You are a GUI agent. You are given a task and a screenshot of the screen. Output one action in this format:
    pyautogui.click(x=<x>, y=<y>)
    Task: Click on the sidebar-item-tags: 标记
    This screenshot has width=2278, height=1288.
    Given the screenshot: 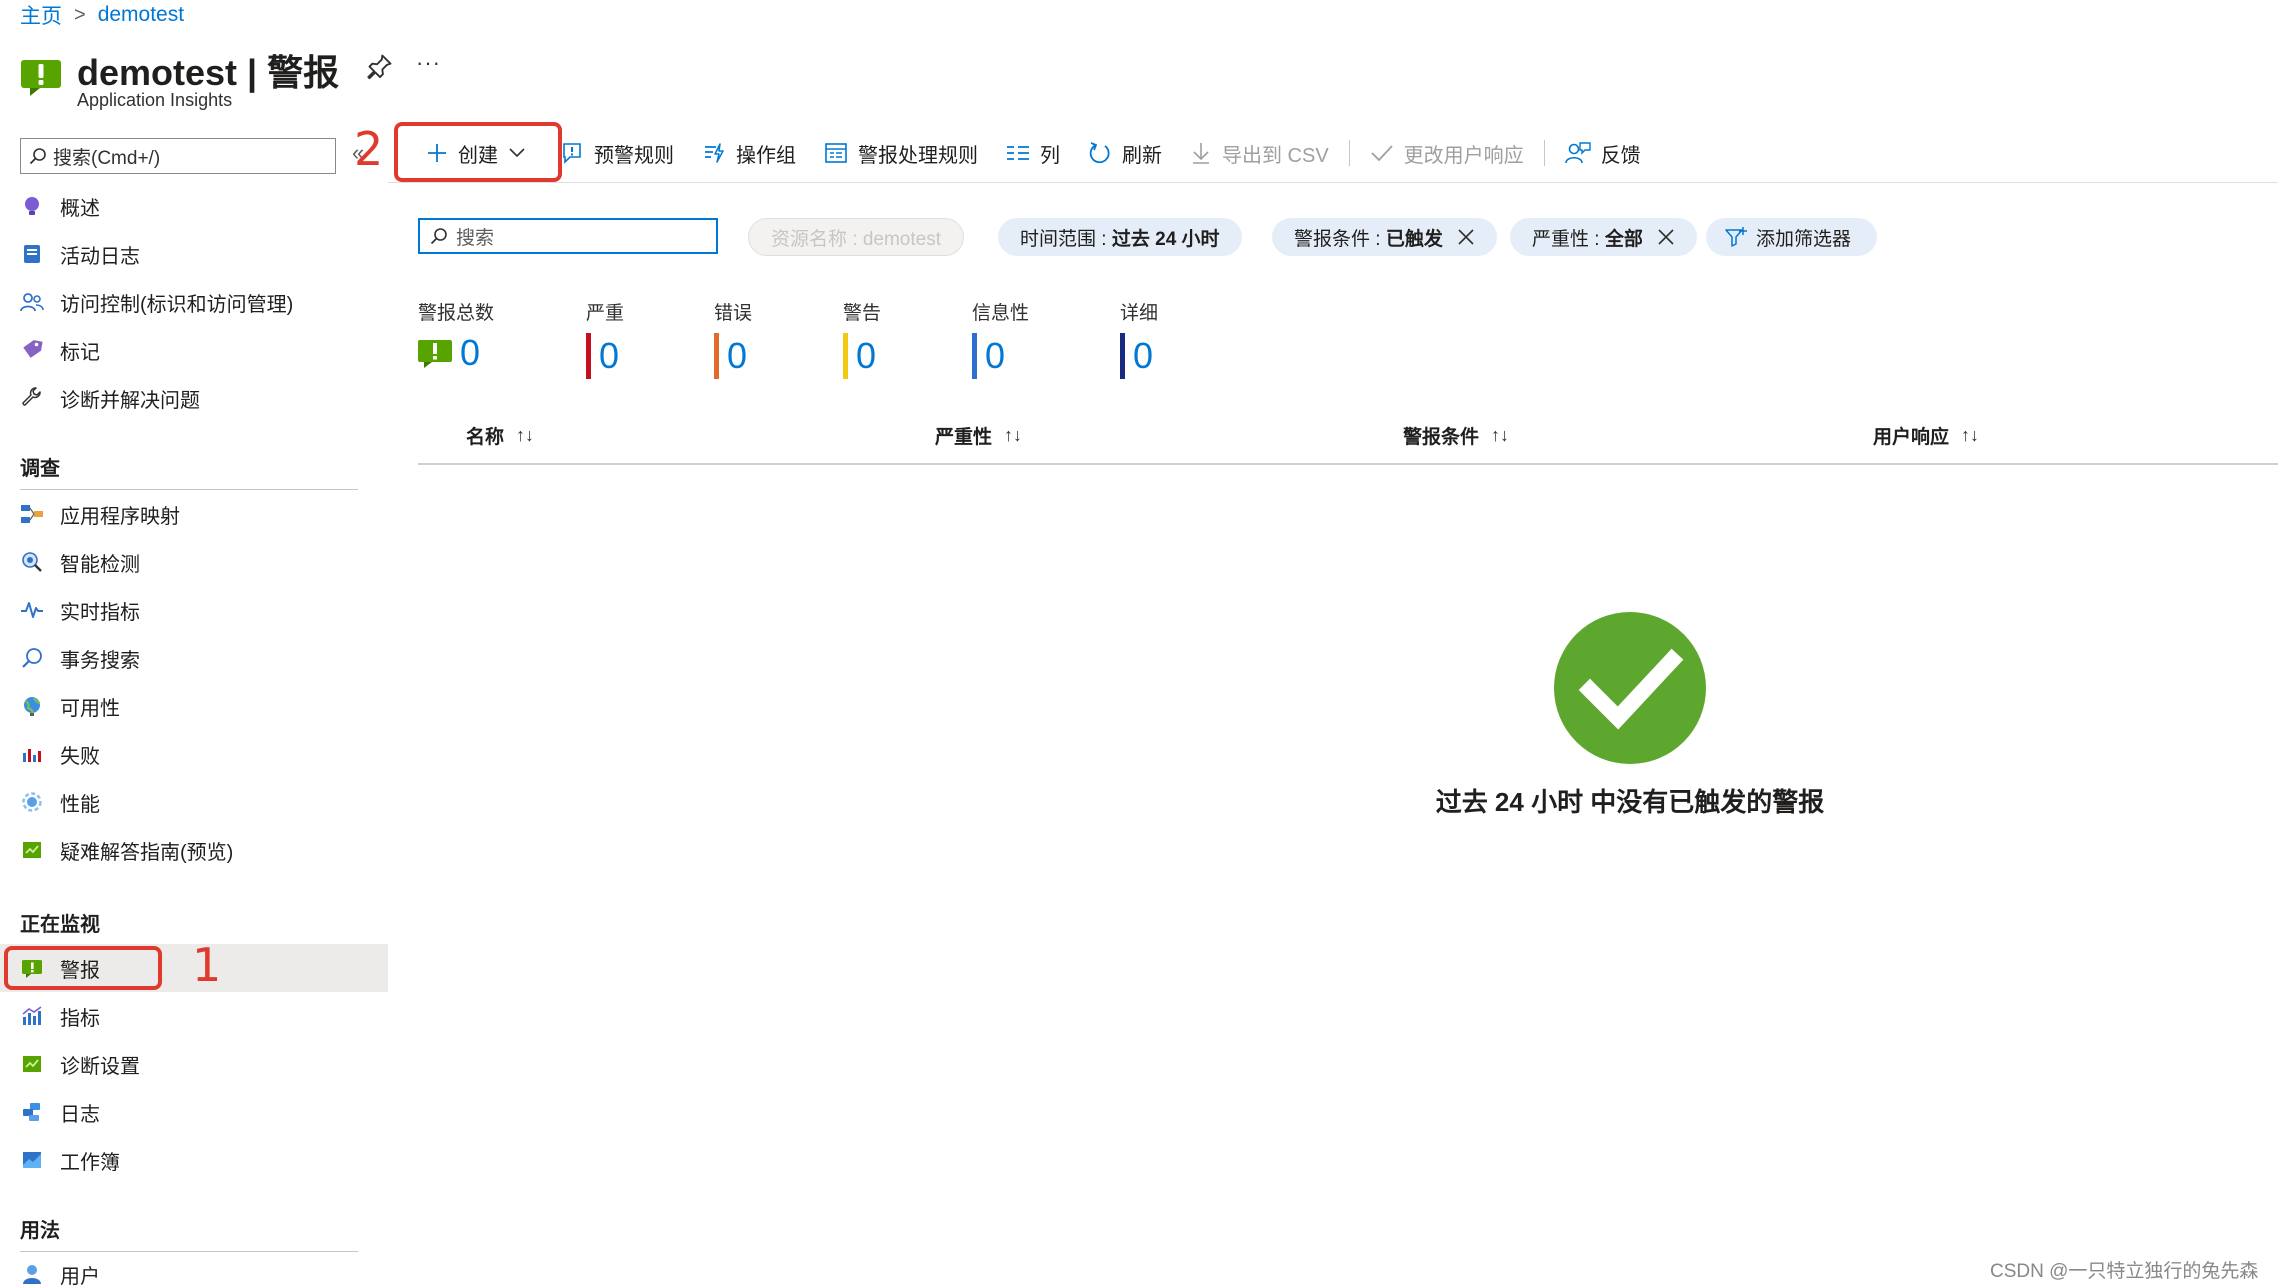 What is the action you would take?
    pyautogui.click(x=194, y=350)
    